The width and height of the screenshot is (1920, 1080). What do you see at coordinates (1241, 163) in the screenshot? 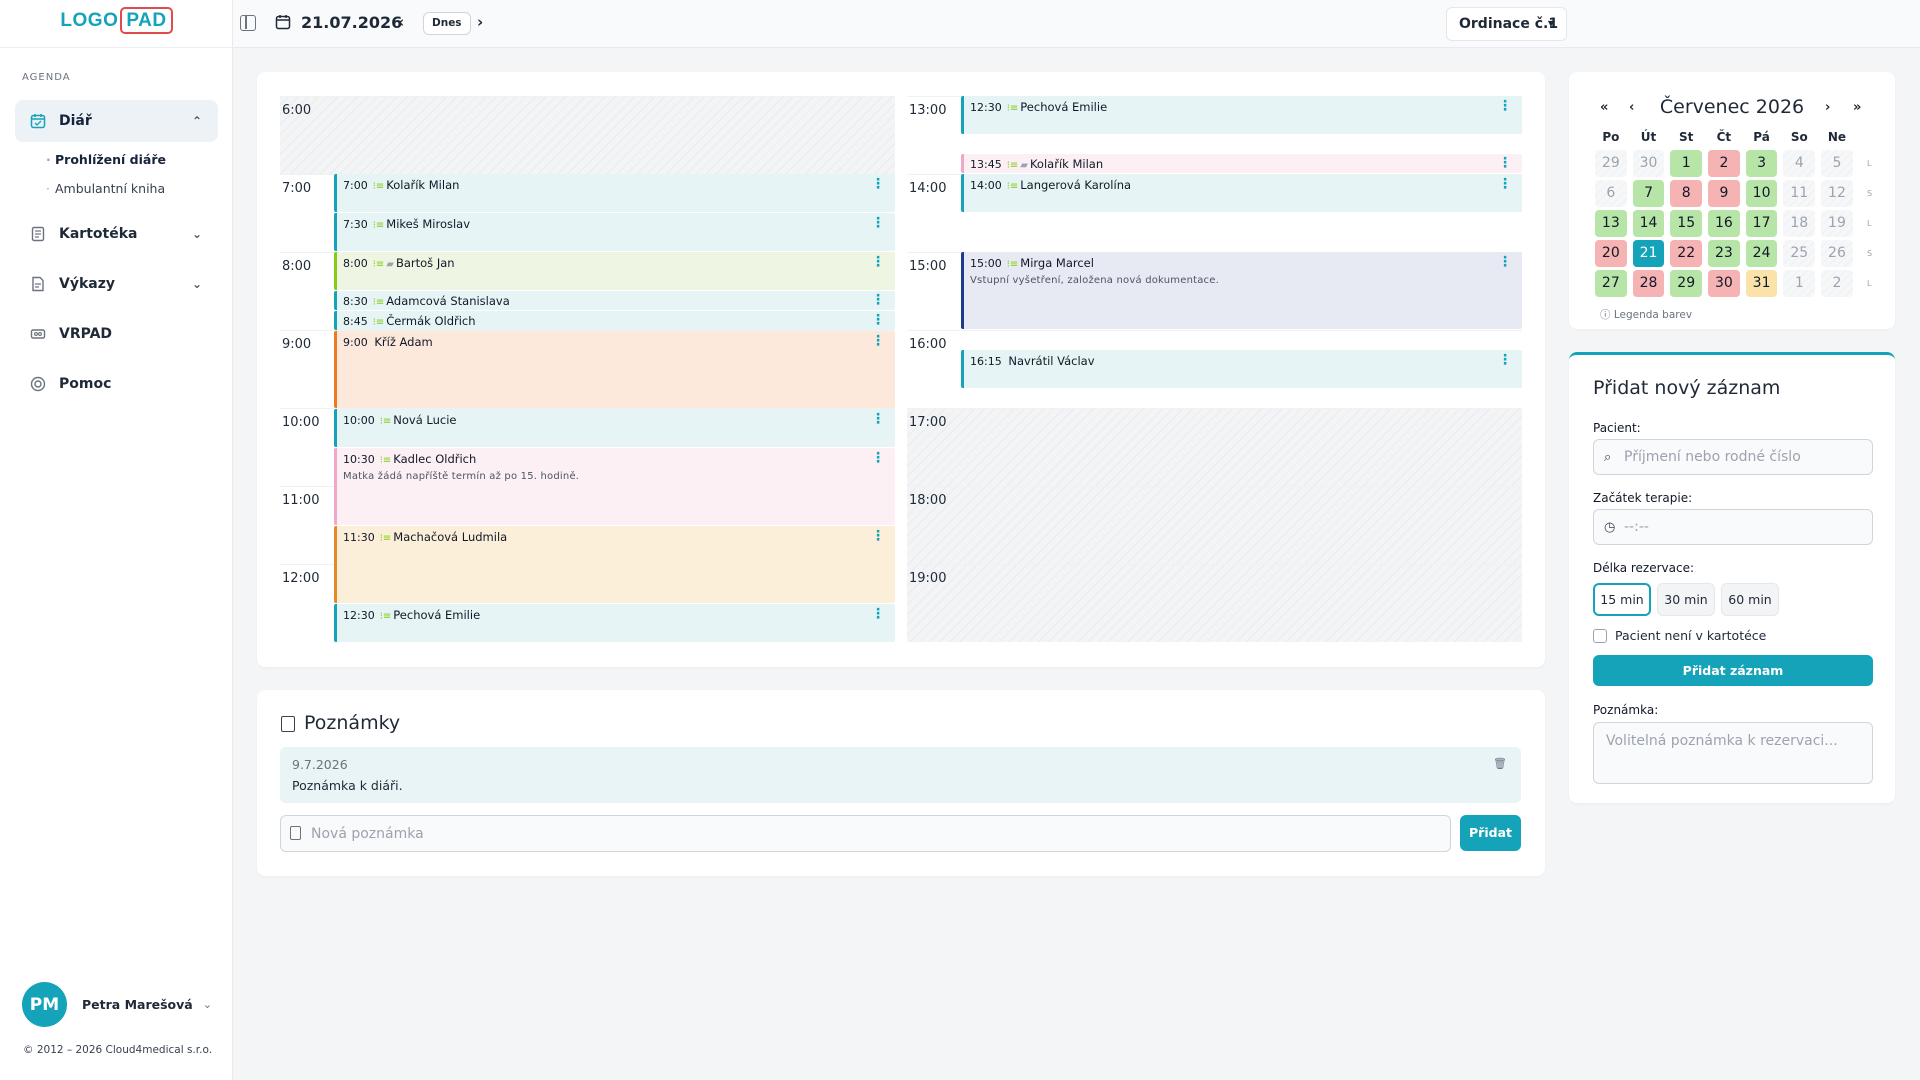
I see `appointment: 13:45 ⁝≡ ▰ Kolařík Milan ⋮` at bounding box center [1241, 163].